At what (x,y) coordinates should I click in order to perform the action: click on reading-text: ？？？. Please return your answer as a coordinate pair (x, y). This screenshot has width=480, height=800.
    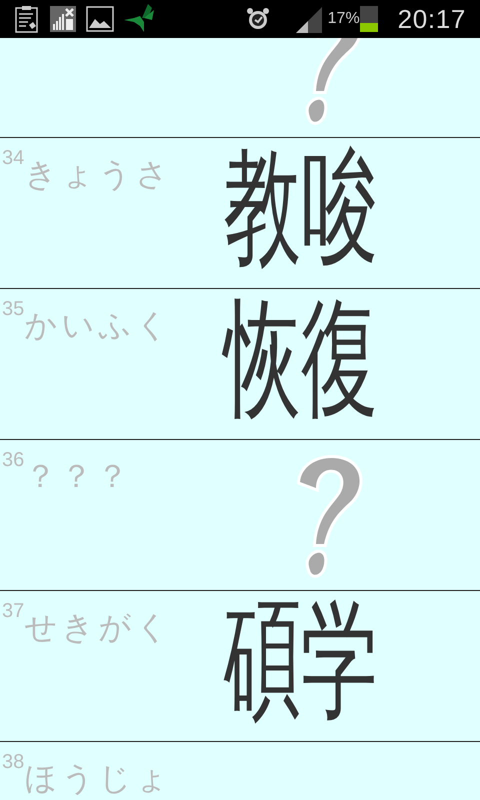
    Looking at the image, I should click on (78, 476).